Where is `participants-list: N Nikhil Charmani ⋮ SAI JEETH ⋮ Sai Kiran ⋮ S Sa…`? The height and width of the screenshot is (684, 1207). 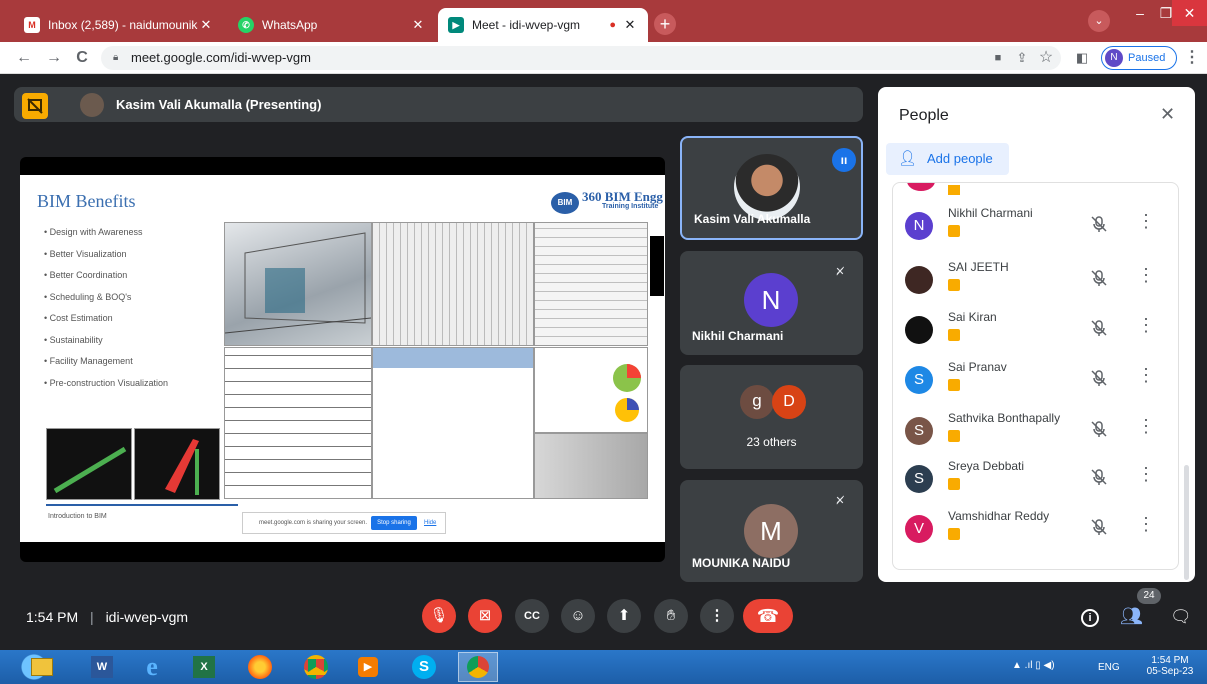 participants-list: N Nikhil Charmani ⋮ SAI JEETH ⋮ Sai Kiran ⋮ S Sa… is located at coordinates (1035, 376).